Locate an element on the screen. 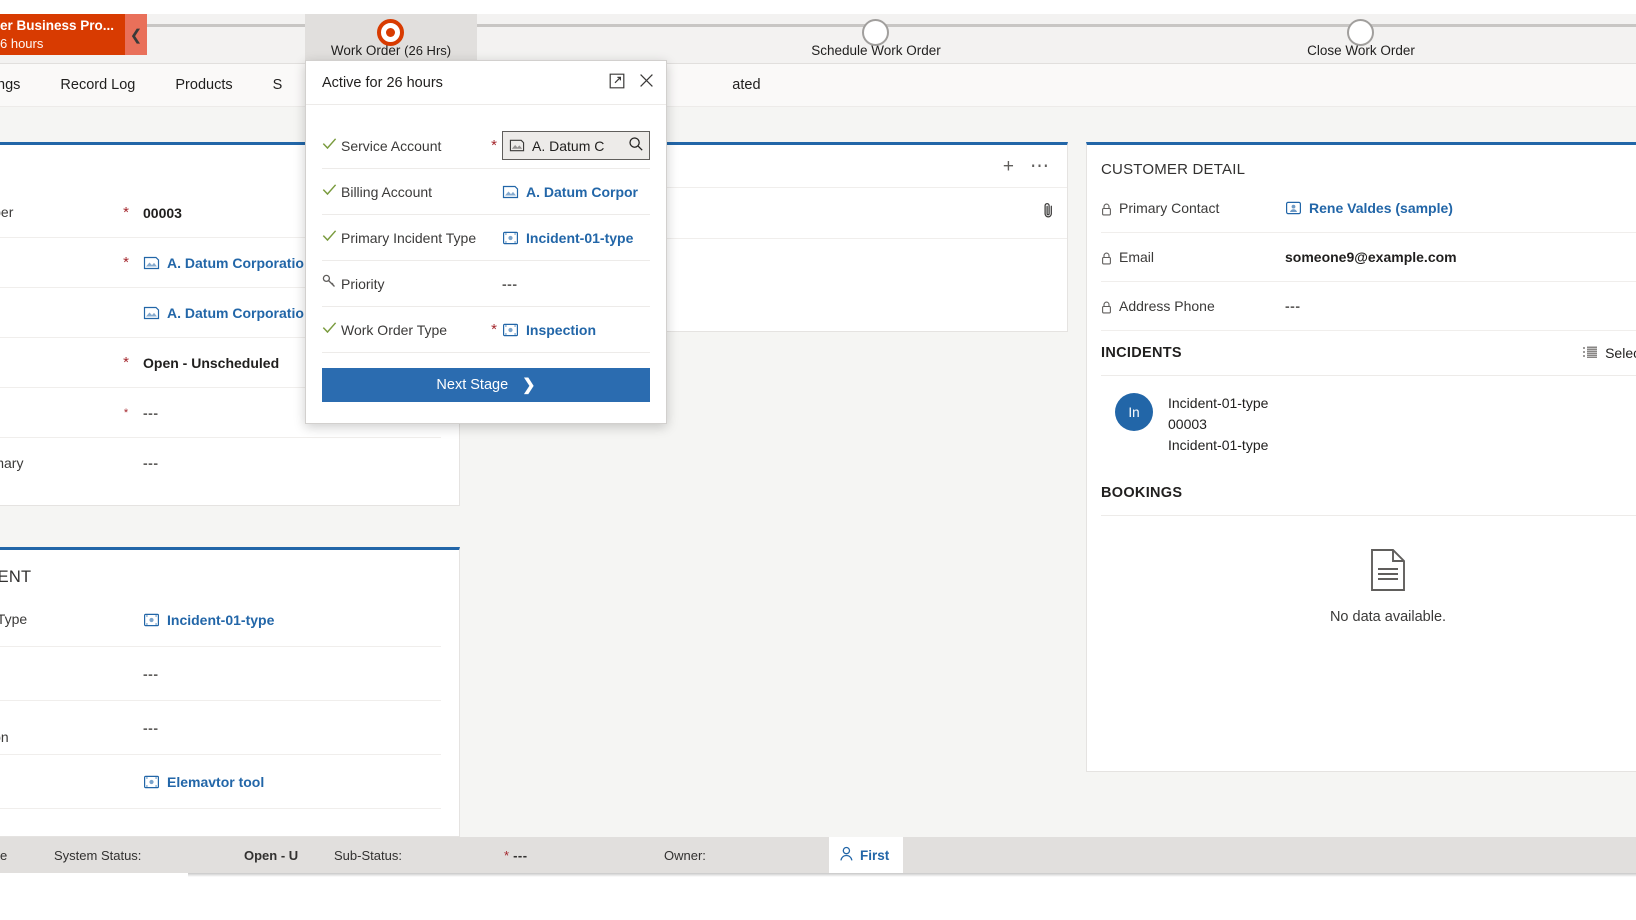 The image size is (1636, 920). bpf-field-row-work-order-type: Work Order Type * Inspection is located at coordinates (486, 330).